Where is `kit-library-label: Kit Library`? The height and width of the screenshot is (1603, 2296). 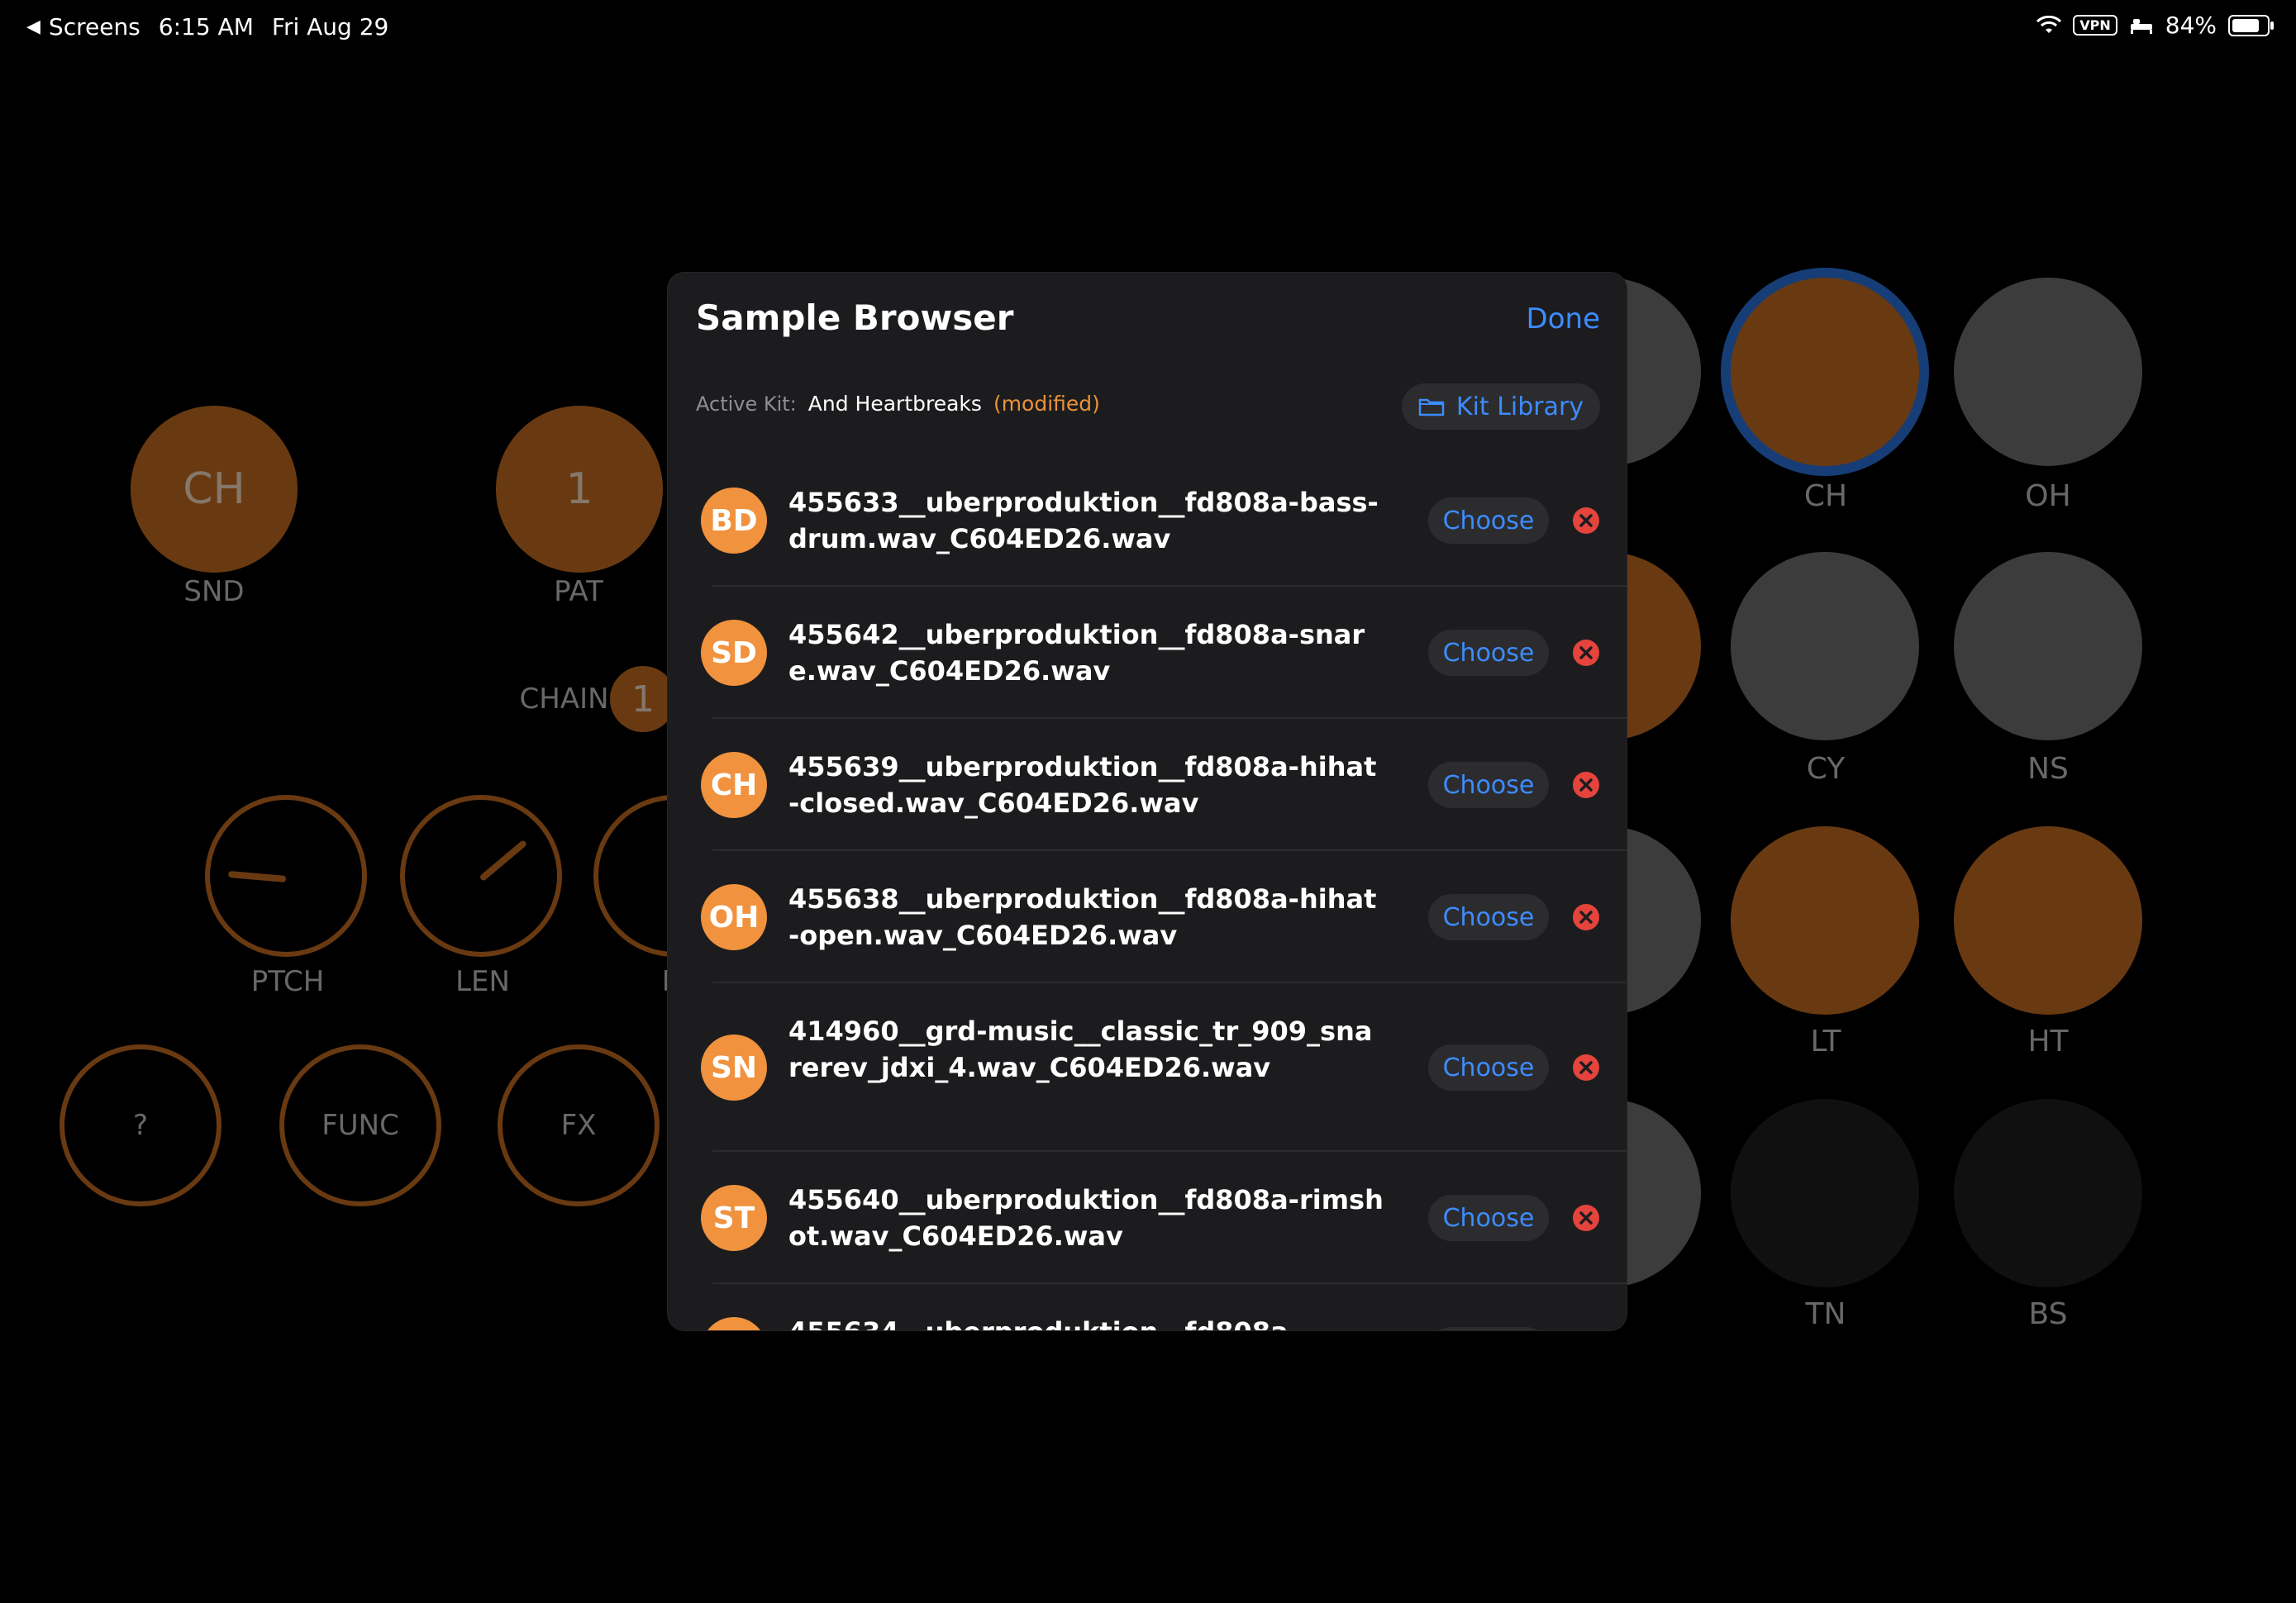
kit-library-label: Kit Library is located at coordinates (1519, 406).